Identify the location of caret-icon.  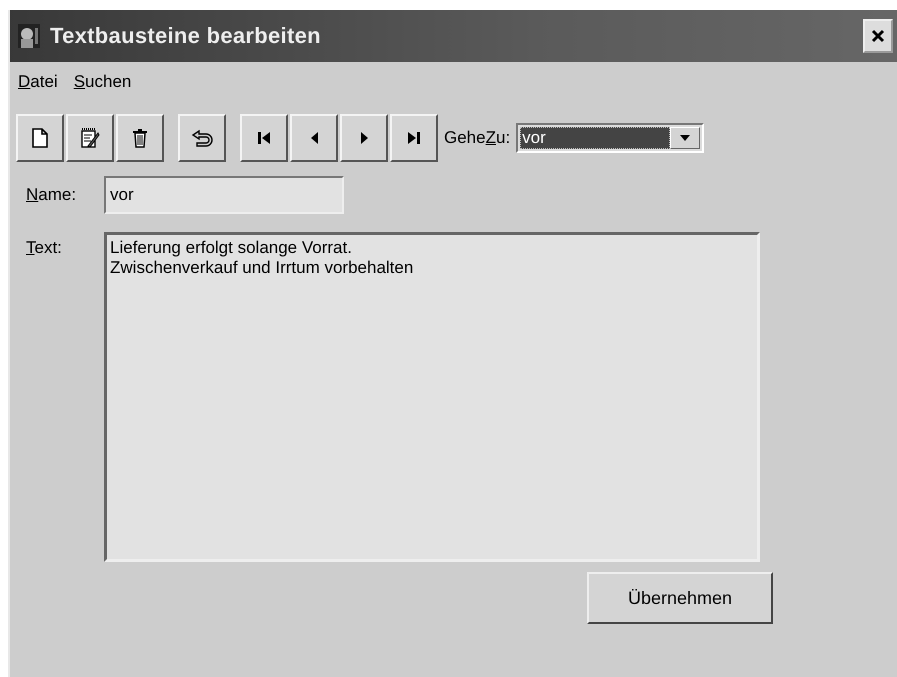
(685, 138).